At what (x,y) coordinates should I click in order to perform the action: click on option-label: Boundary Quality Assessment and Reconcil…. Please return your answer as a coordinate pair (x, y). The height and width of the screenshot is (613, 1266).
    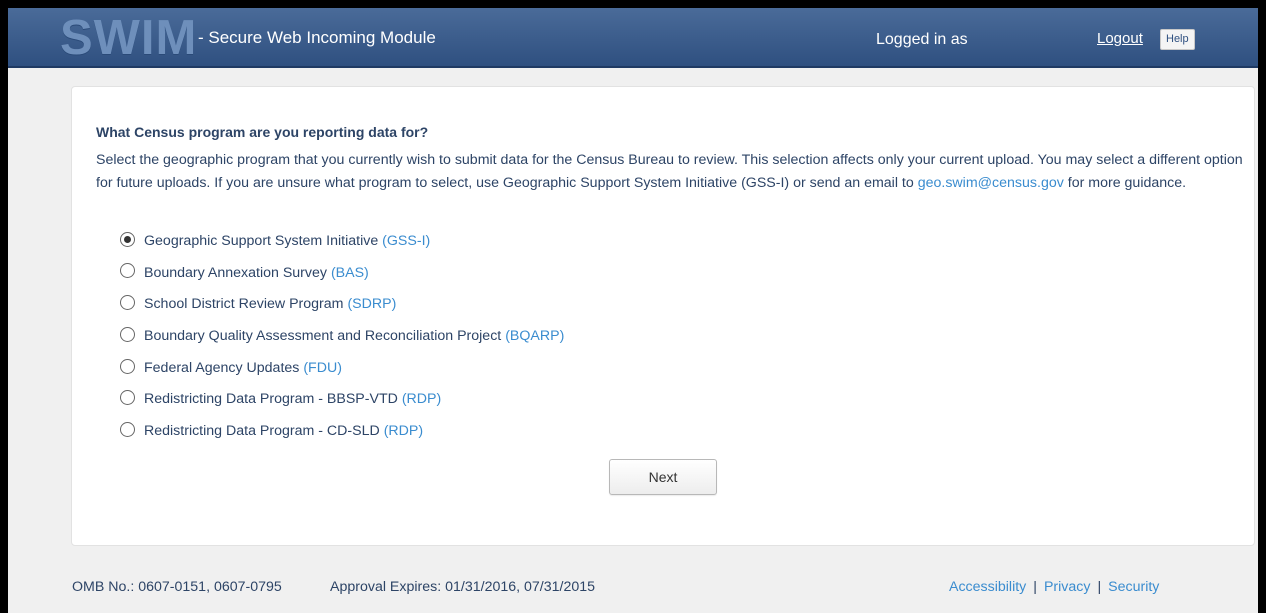
    Looking at the image, I should click on (323, 336).